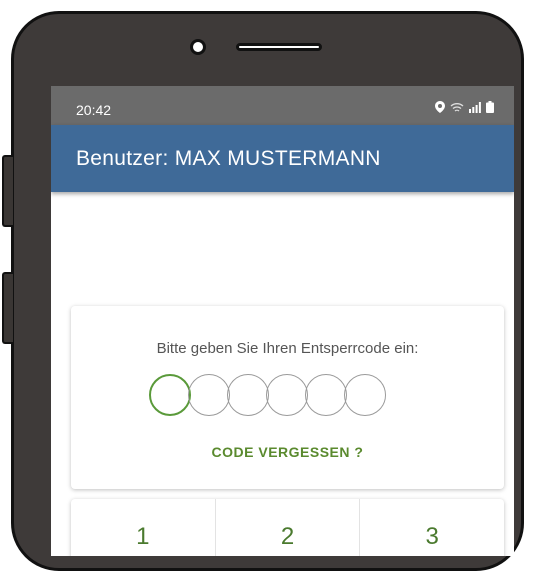  I want to click on status-time: 20:42, so click(94, 110).